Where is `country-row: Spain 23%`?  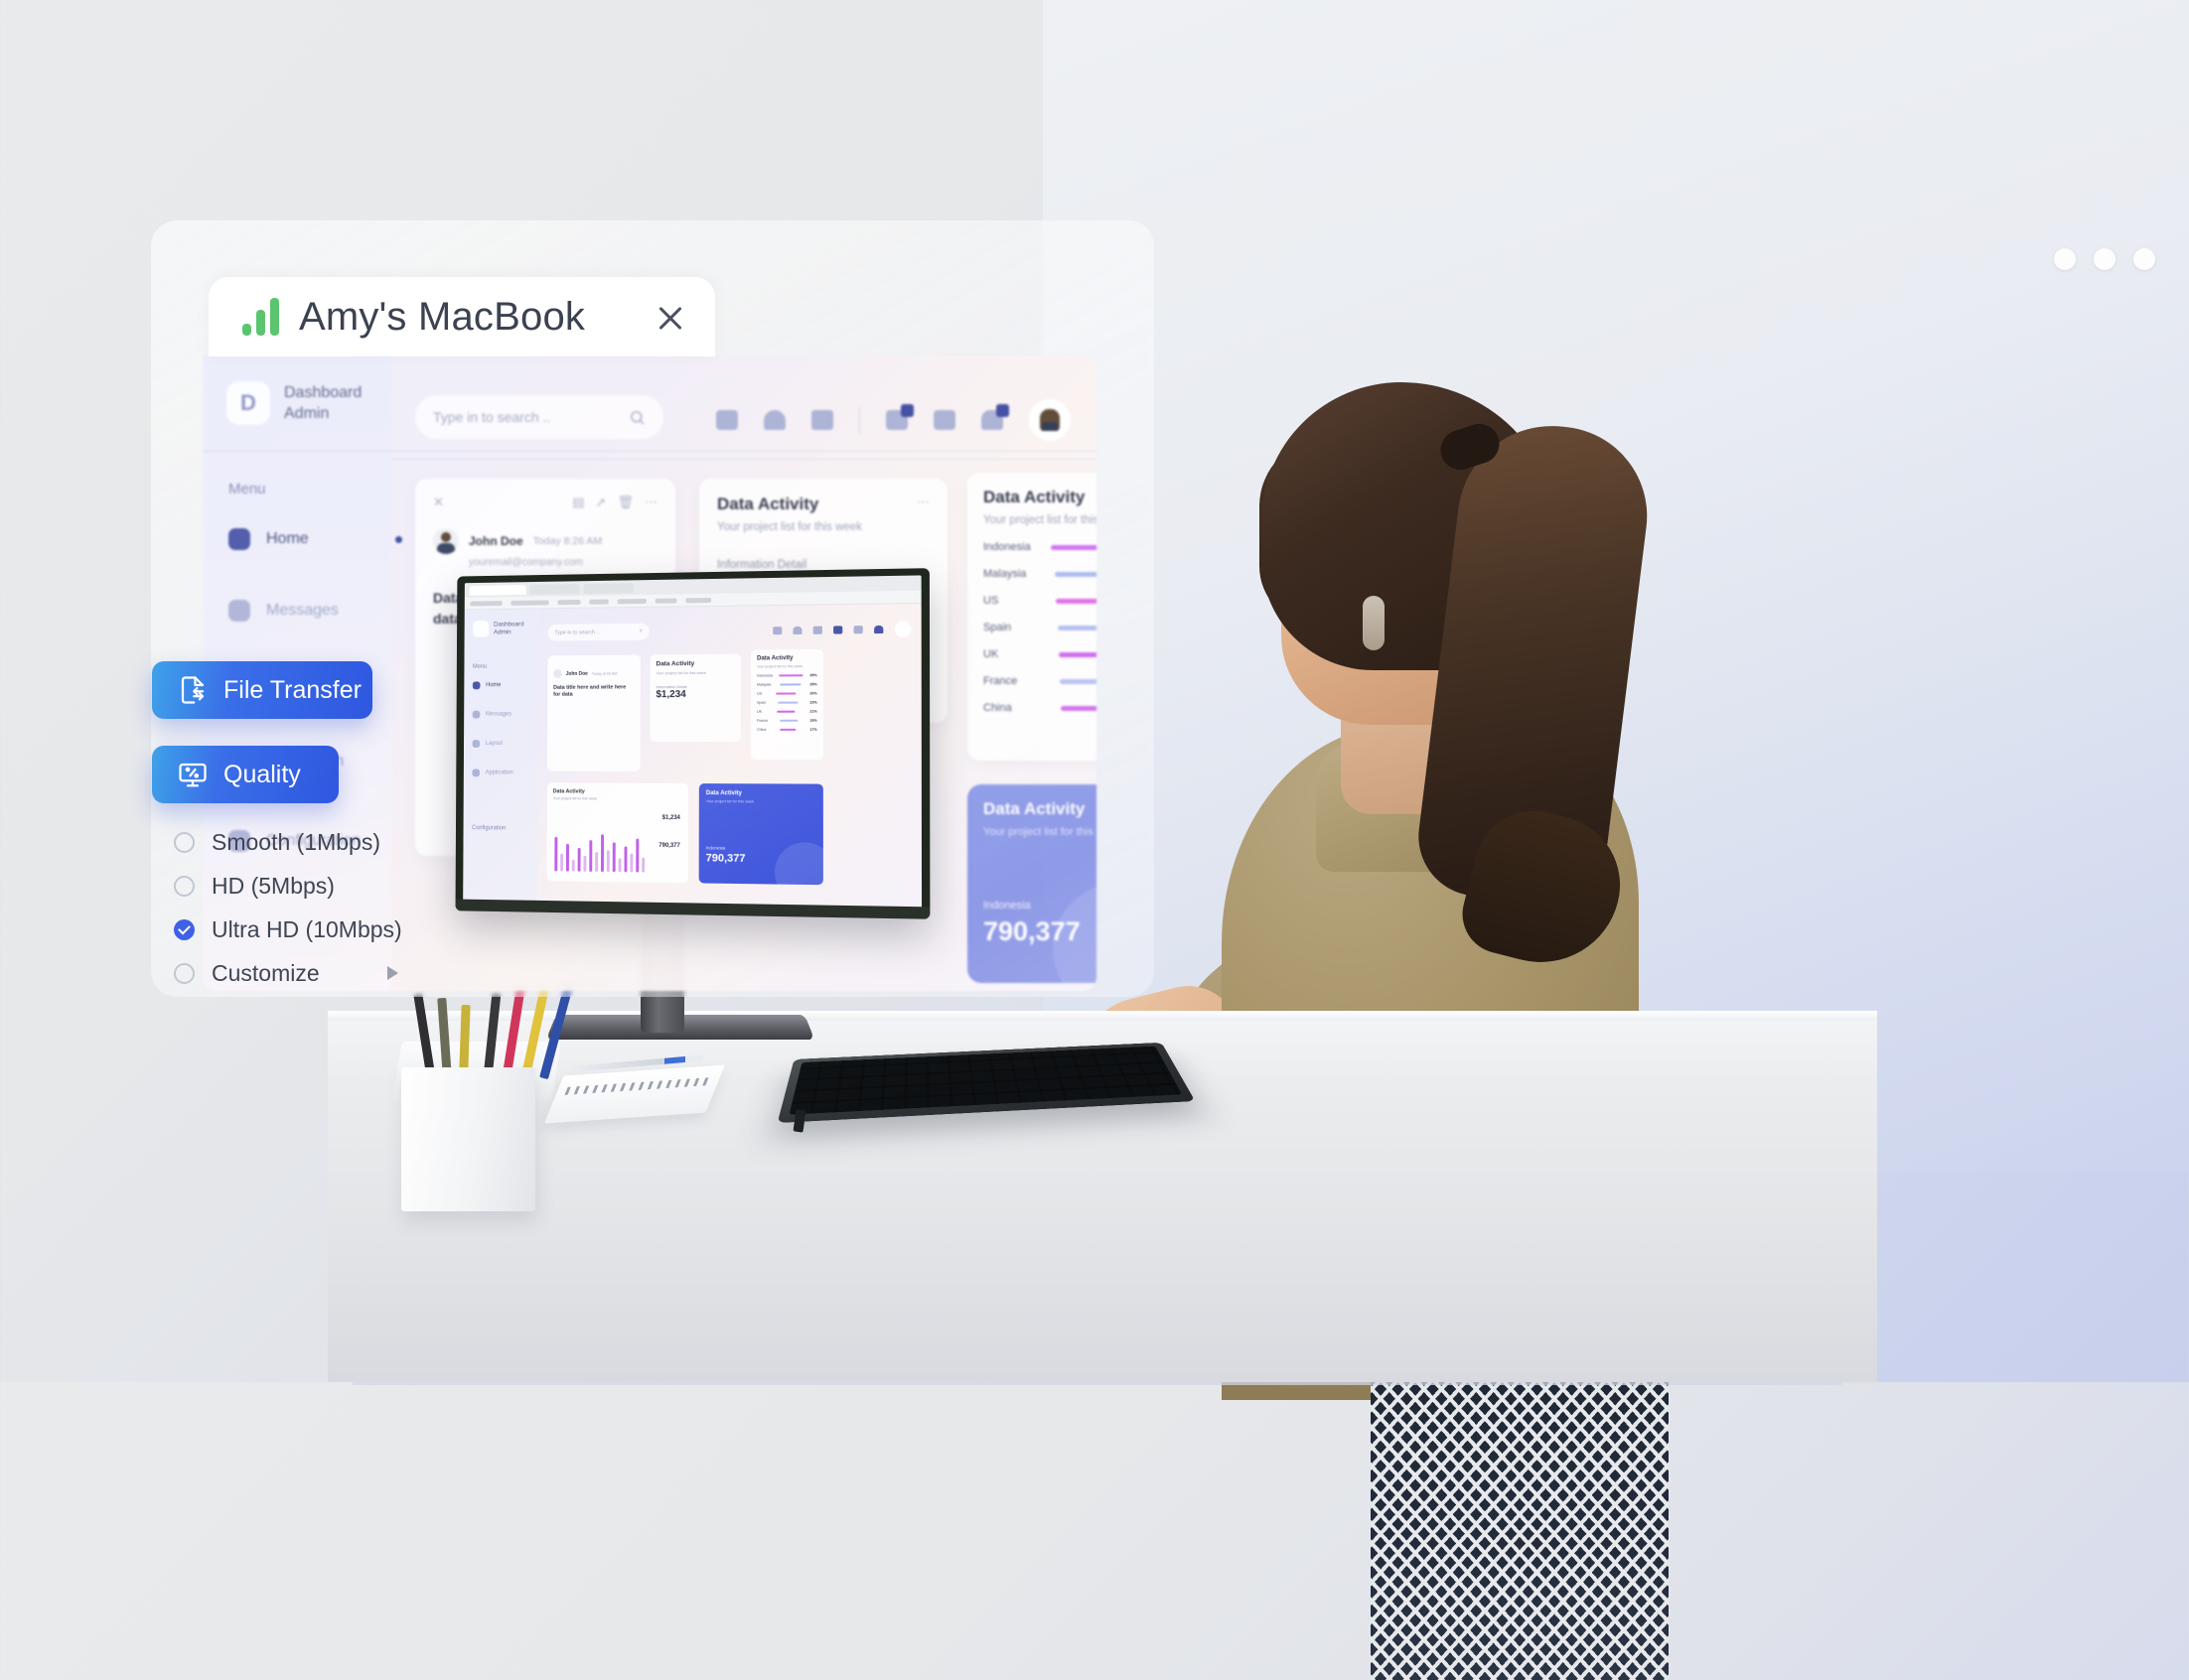
country-row: Spain 23% is located at coordinates (787, 702).